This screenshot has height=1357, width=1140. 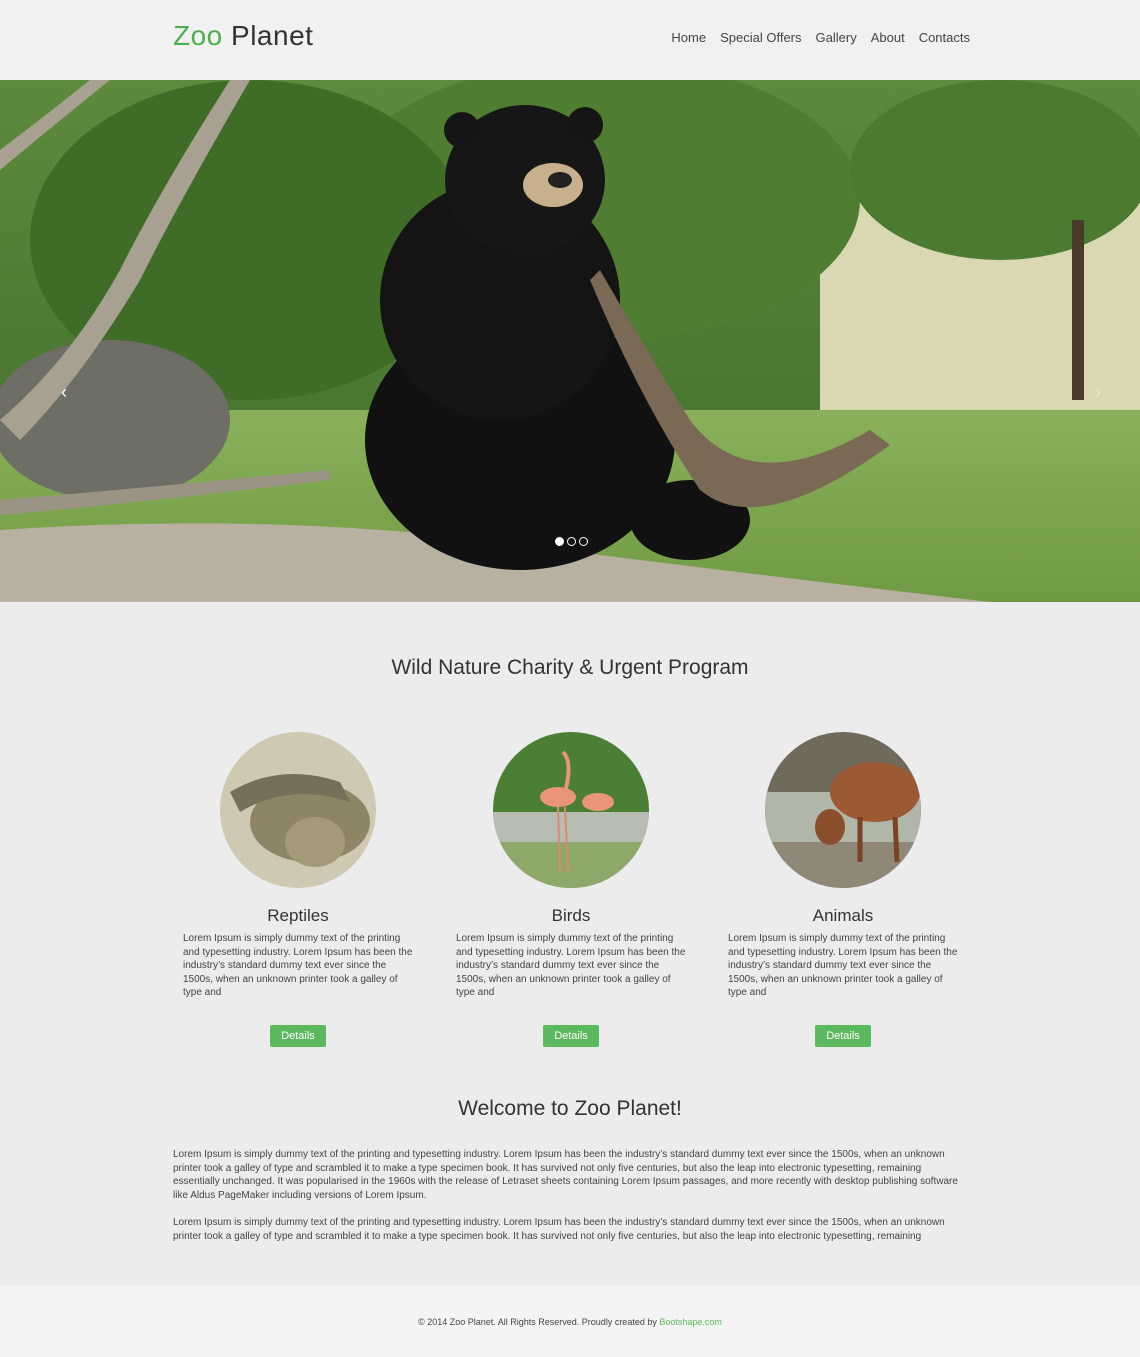 I want to click on bootshape-link: Bootshape.com, so click(x=690, y=1322).